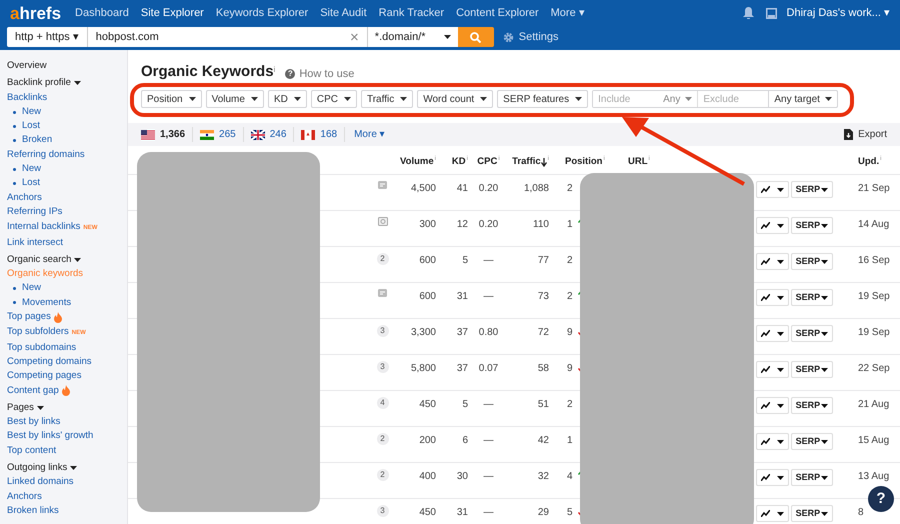 The height and width of the screenshot is (524, 900). Describe the element at coordinates (27, 66) in the screenshot. I see `section-heading: Overview` at that location.